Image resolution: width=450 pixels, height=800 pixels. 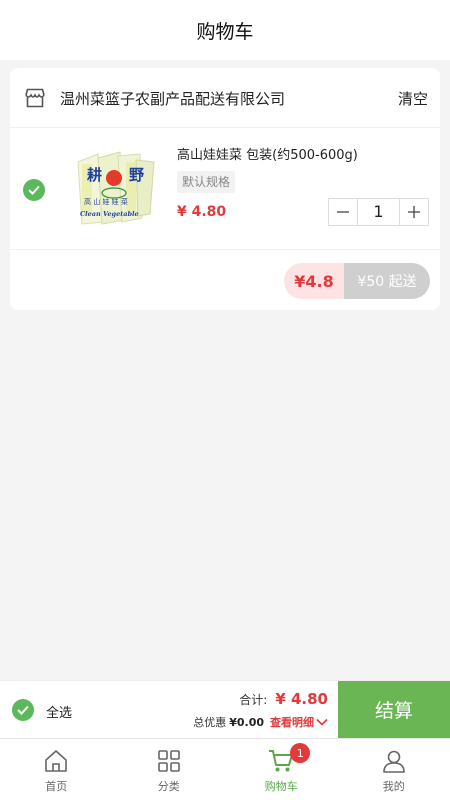 What do you see at coordinates (314, 281) in the screenshot?
I see `store-subtotal: ¥4.8` at bounding box center [314, 281].